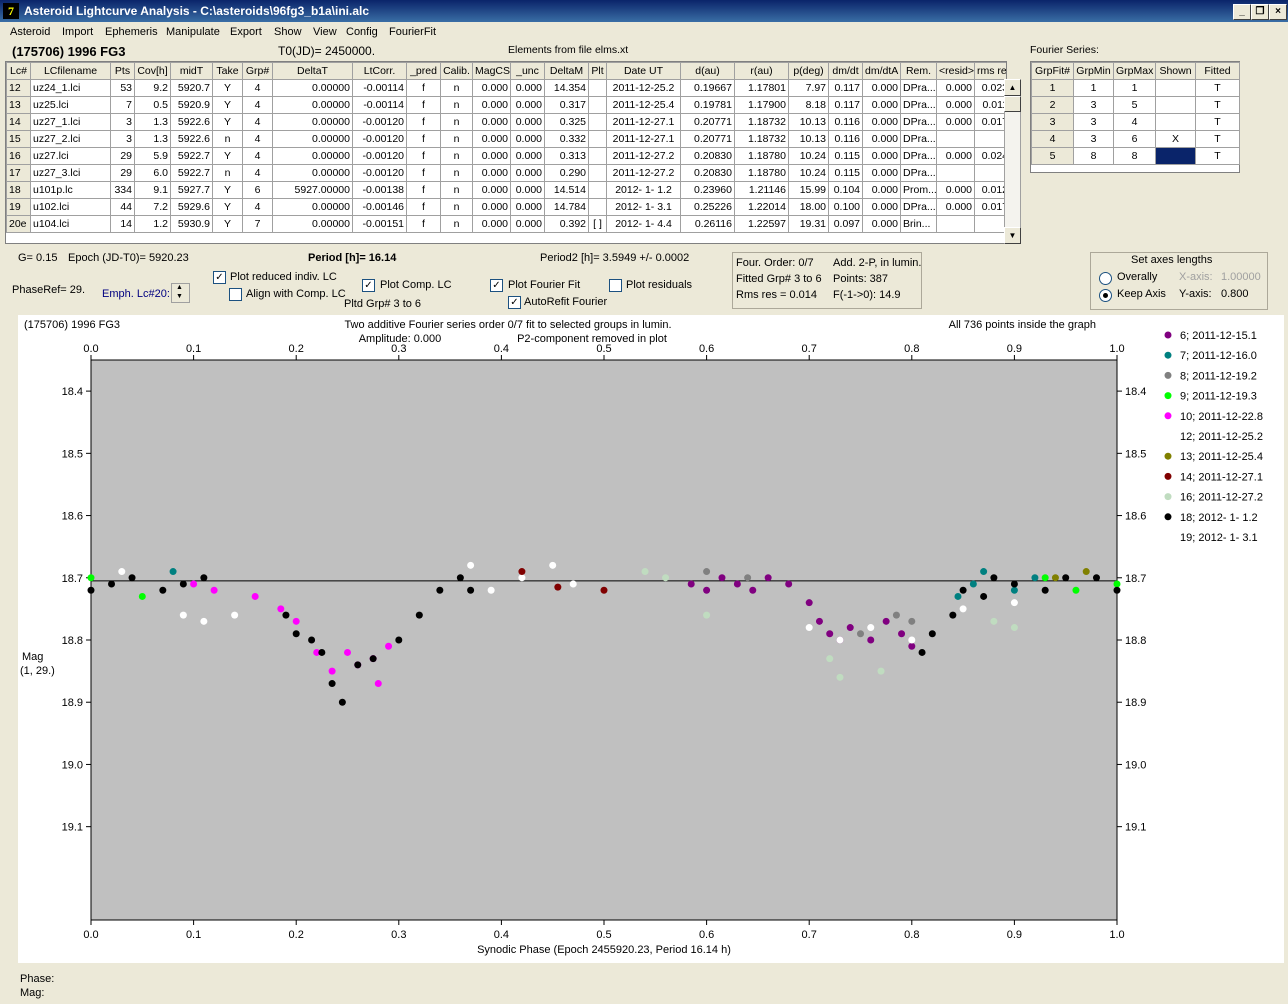 The image size is (1288, 1004). What do you see at coordinates (808, 190) in the screenshot?
I see `lc-table-cell: 15.99` at bounding box center [808, 190].